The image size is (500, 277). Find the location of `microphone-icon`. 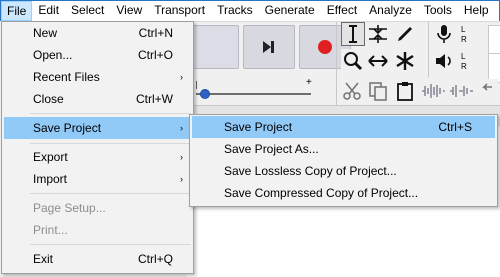

microphone-icon is located at coordinates (444, 34).